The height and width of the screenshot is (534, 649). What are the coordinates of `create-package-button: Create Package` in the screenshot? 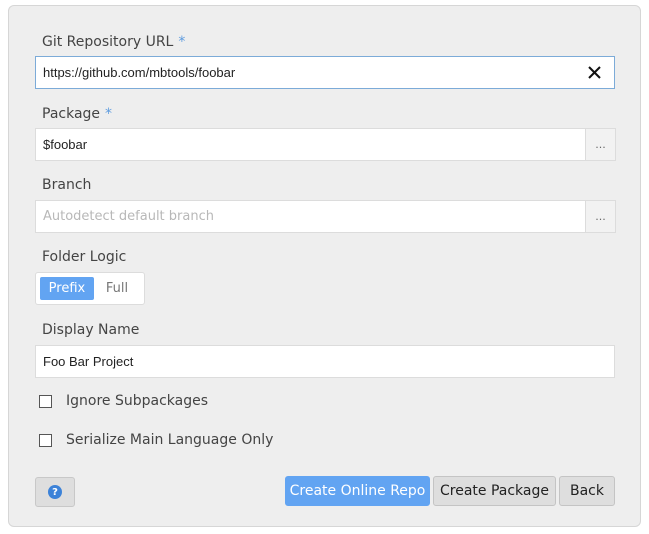 It's located at (494, 491).